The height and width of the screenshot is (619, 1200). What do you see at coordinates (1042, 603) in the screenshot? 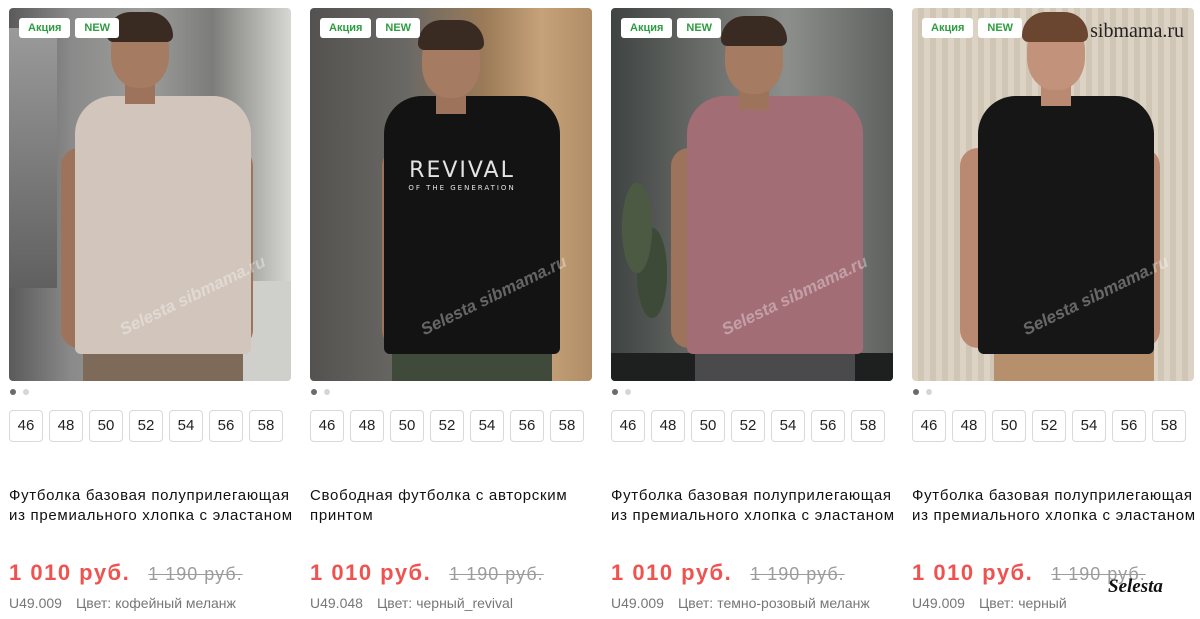
I see `color-value: черный` at bounding box center [1042, 603].